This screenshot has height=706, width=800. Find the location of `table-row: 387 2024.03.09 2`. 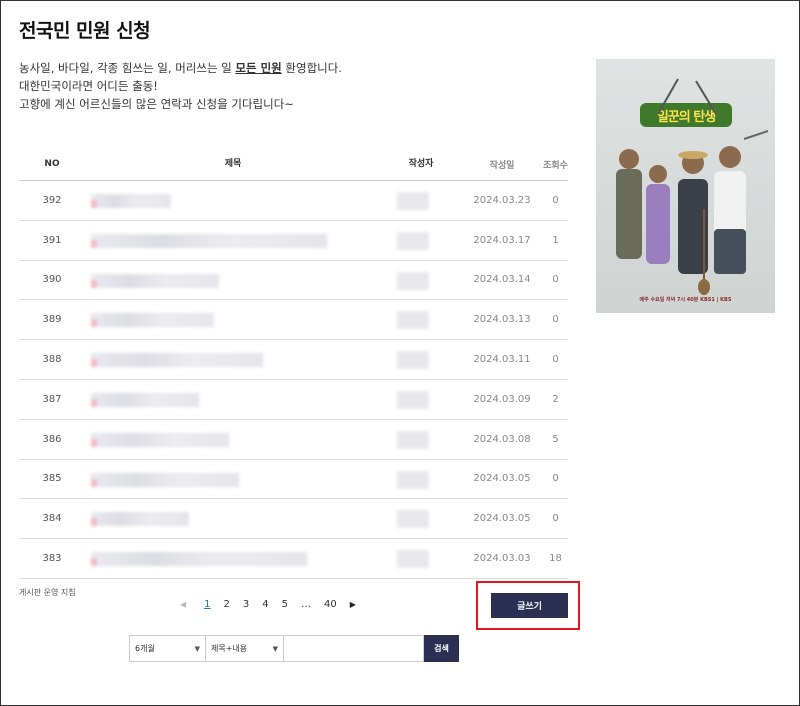

table-row: 387 2024.03.09 2 is located at coordinates (293, 400).